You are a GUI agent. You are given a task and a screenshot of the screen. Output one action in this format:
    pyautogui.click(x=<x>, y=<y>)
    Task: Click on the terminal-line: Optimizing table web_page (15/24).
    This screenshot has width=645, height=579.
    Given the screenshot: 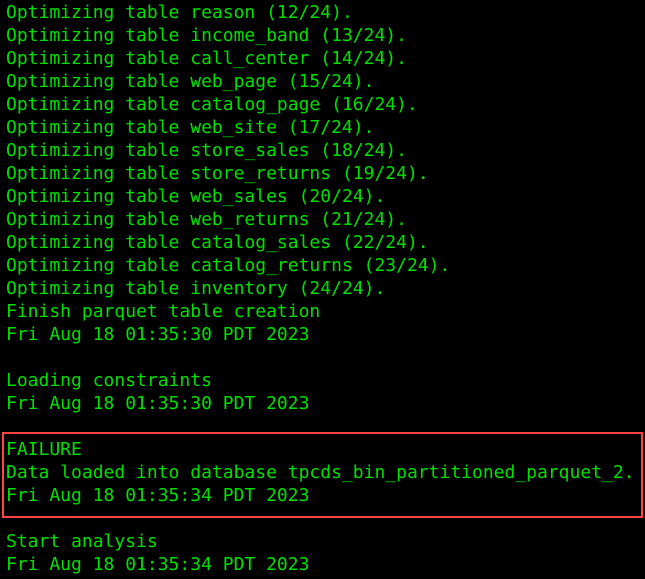 What is the action you would take?
    pyautogui.click(x=190, y=81)
    